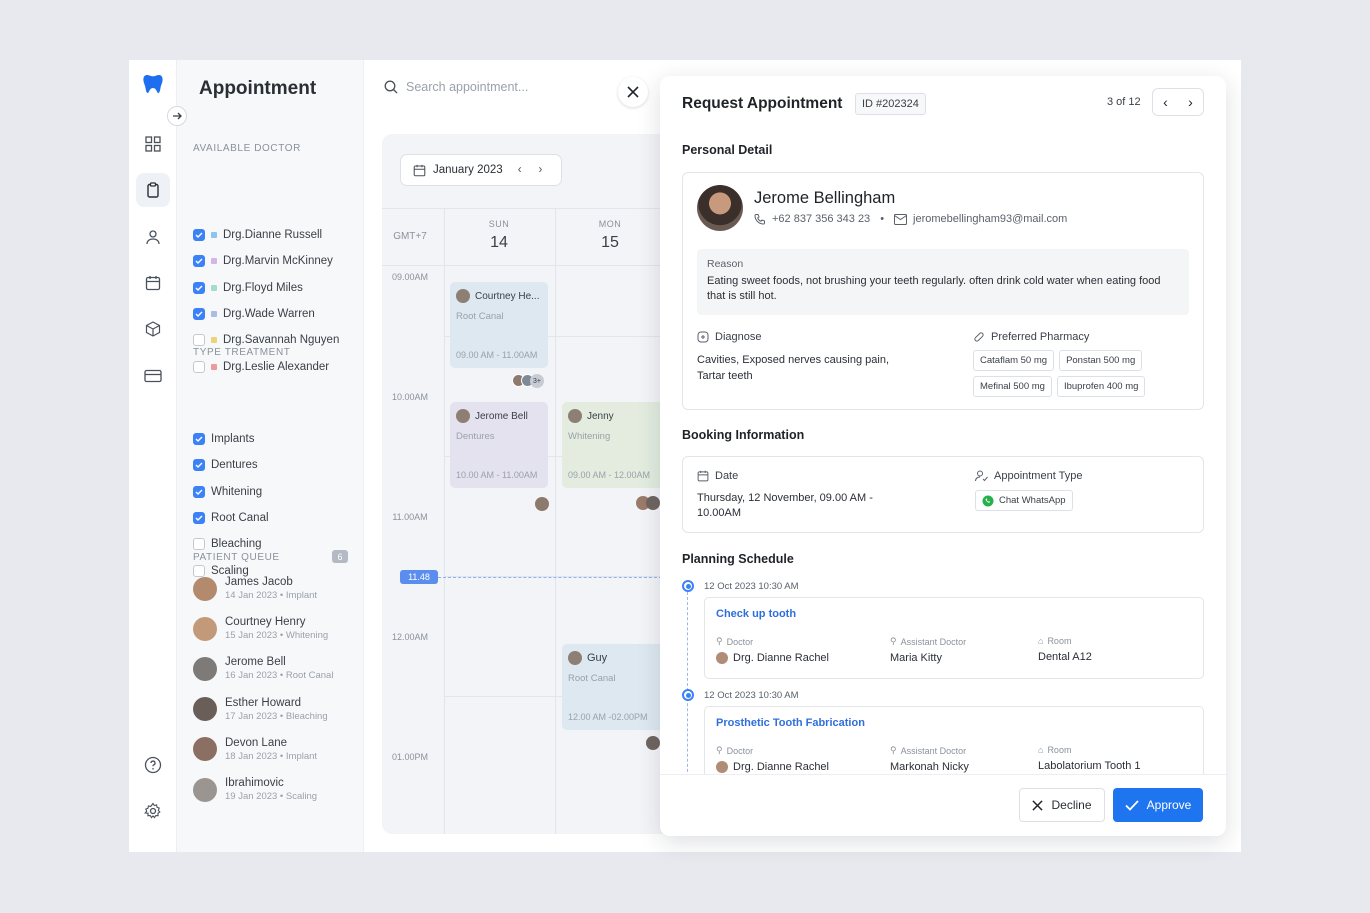  What do you see at coordinates (499, 235) in the screenshot?
I see `day-column-sun: SUN 14` at bounding box center [499, 235].